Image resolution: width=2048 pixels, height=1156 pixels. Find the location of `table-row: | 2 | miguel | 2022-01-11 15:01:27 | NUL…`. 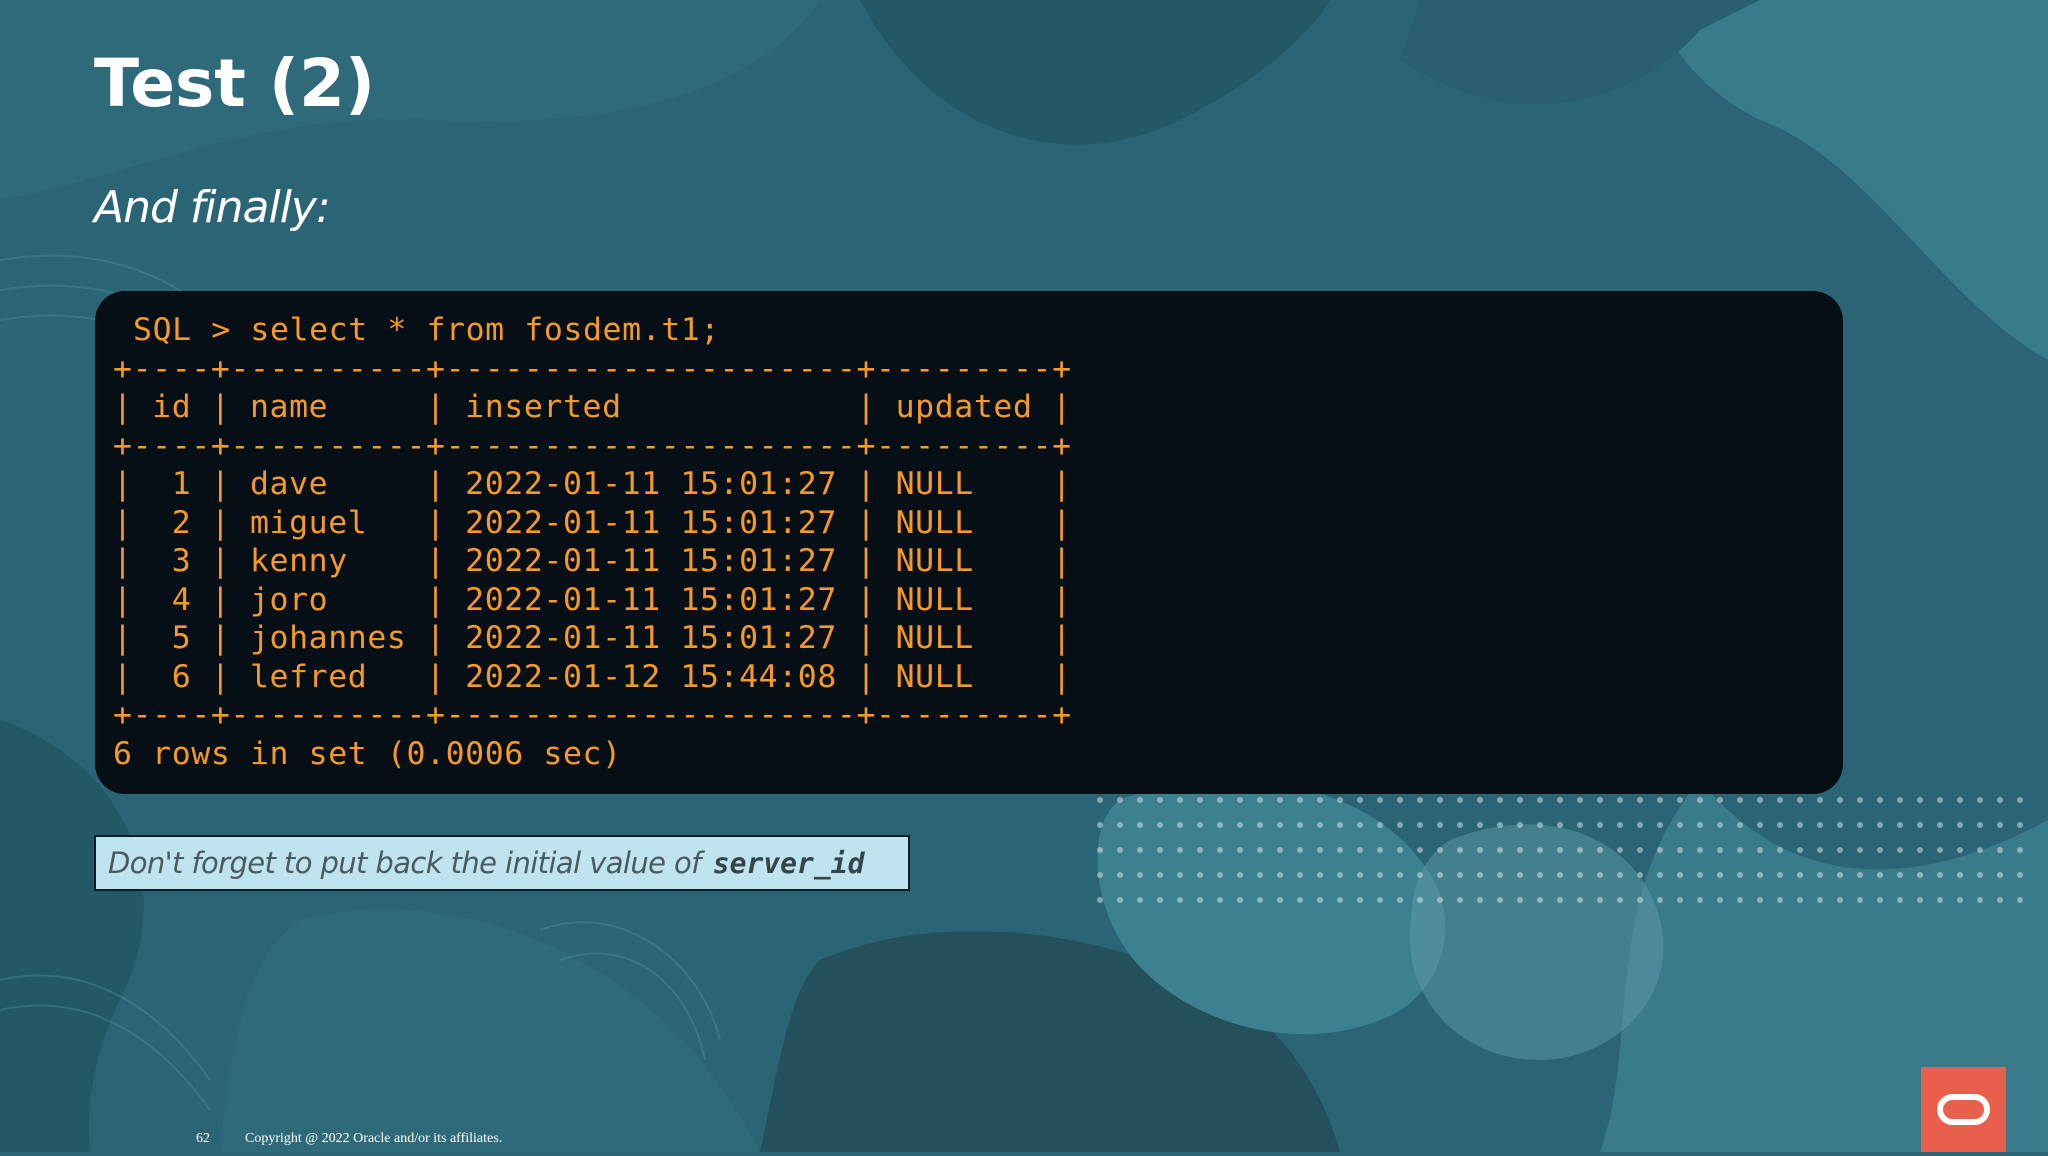

table-row: | 2 | miguel | 2022-01-11 15:01:27 | NUL… is located at coordinates (592, 522).